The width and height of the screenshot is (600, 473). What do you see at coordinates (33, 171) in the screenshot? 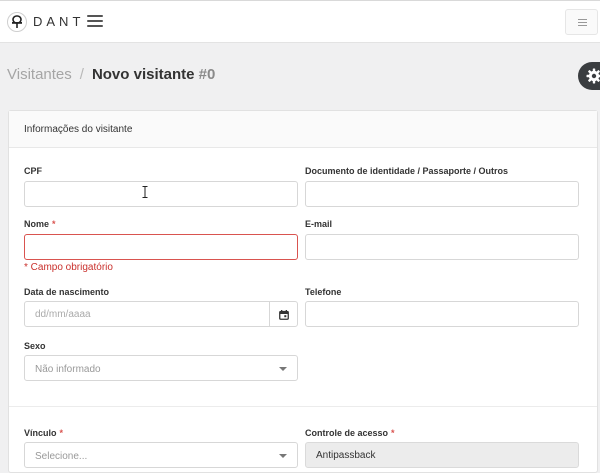
I see `cpf-label: CPF` at bounding box center [33, 171].